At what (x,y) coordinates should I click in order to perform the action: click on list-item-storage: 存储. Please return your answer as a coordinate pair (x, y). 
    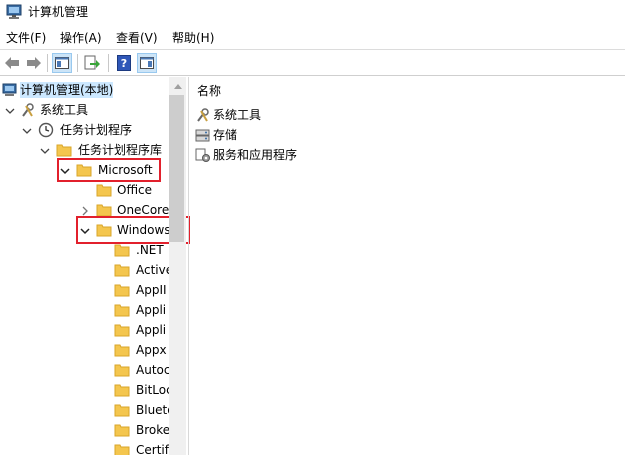
    Looking at the image, I should click on (345, 135).